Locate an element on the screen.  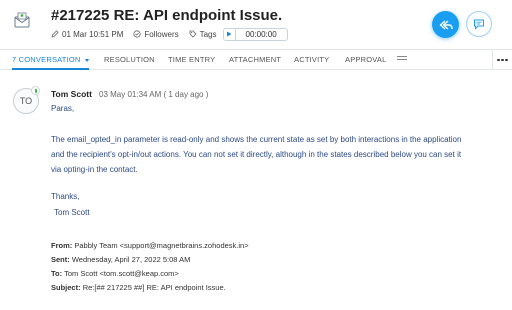
quoted-to: To: Tom Scott <tom.scott@keap.com> is located at coordinates (115, 273).